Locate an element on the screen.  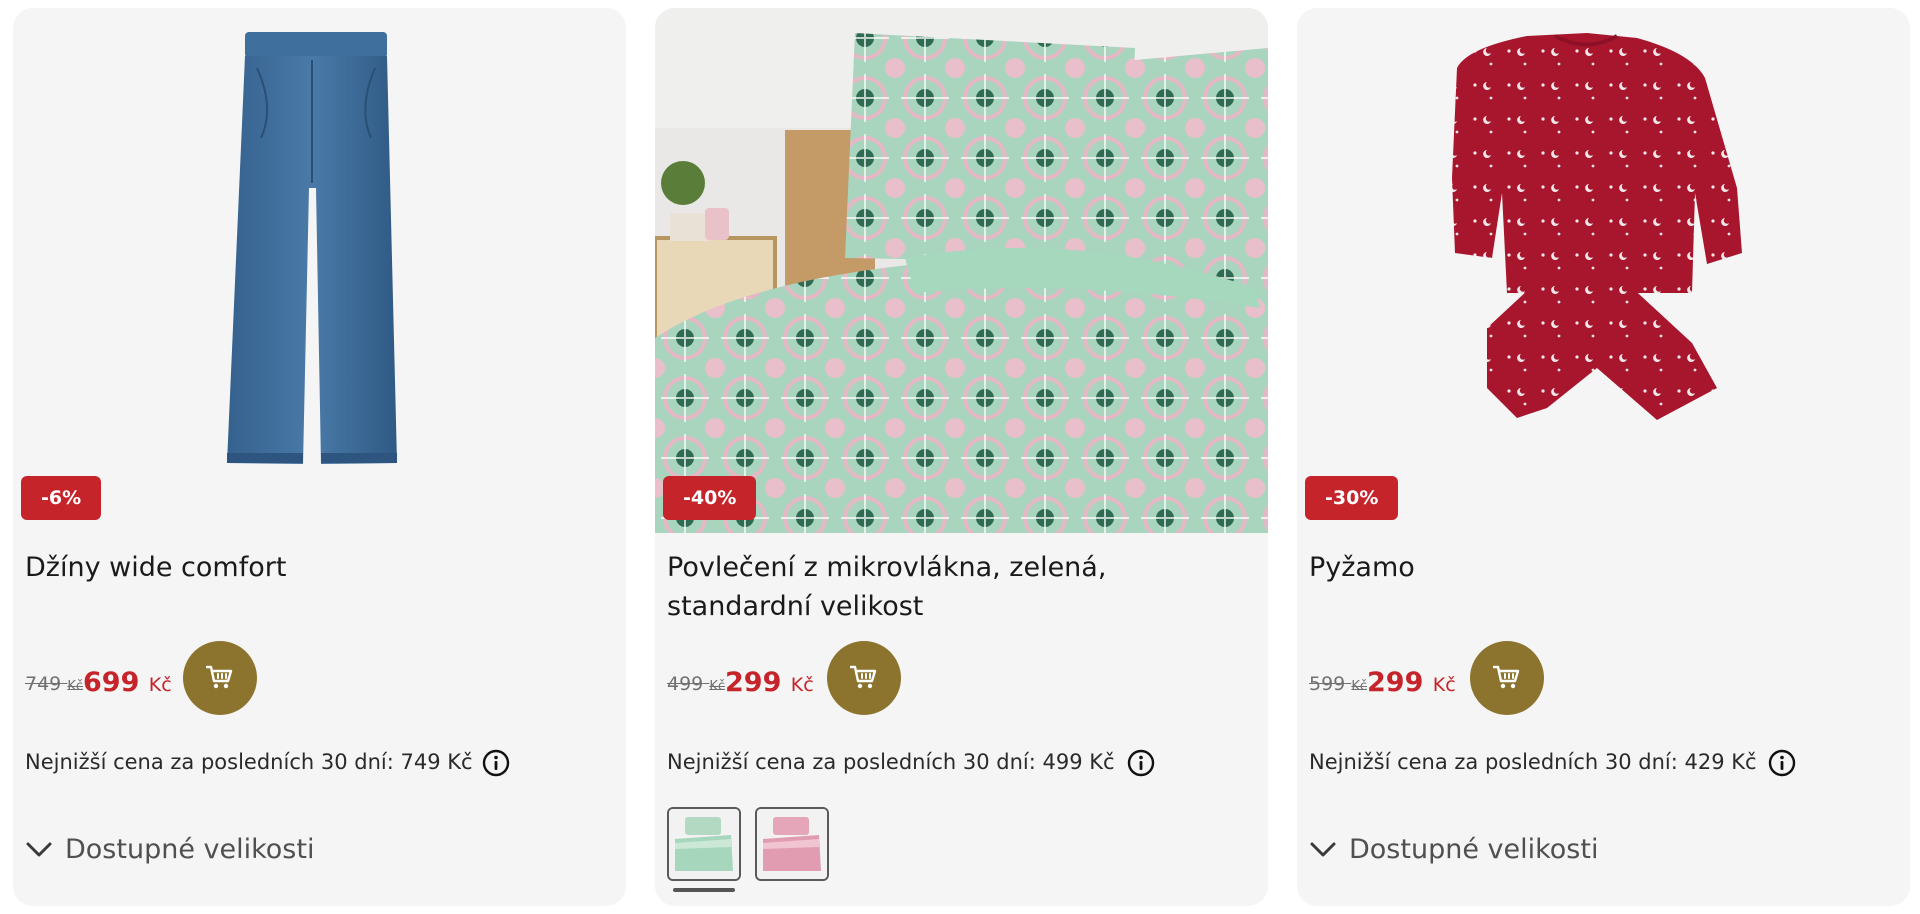
swatch-green-image is located at coordinates (704, 844).